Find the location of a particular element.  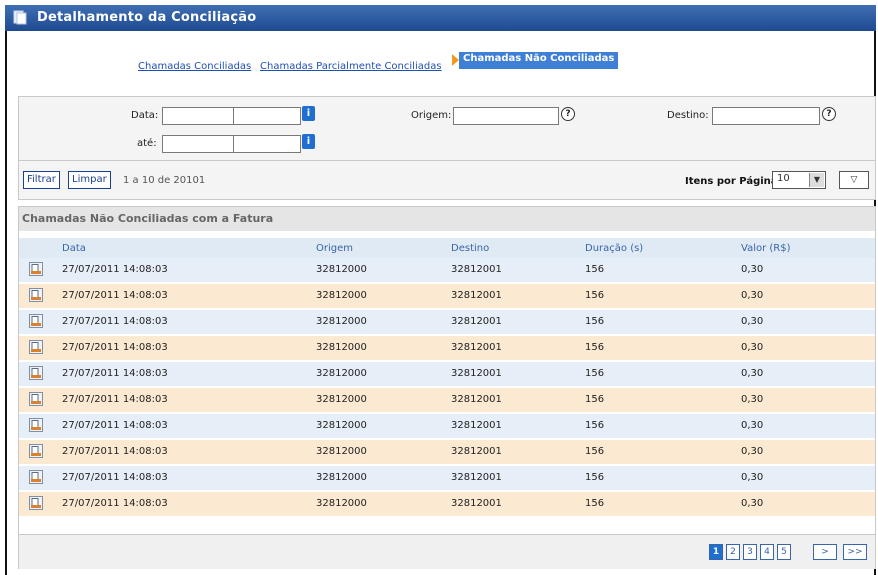

limpar-button: Limpar is located at coordinates (89, 180).